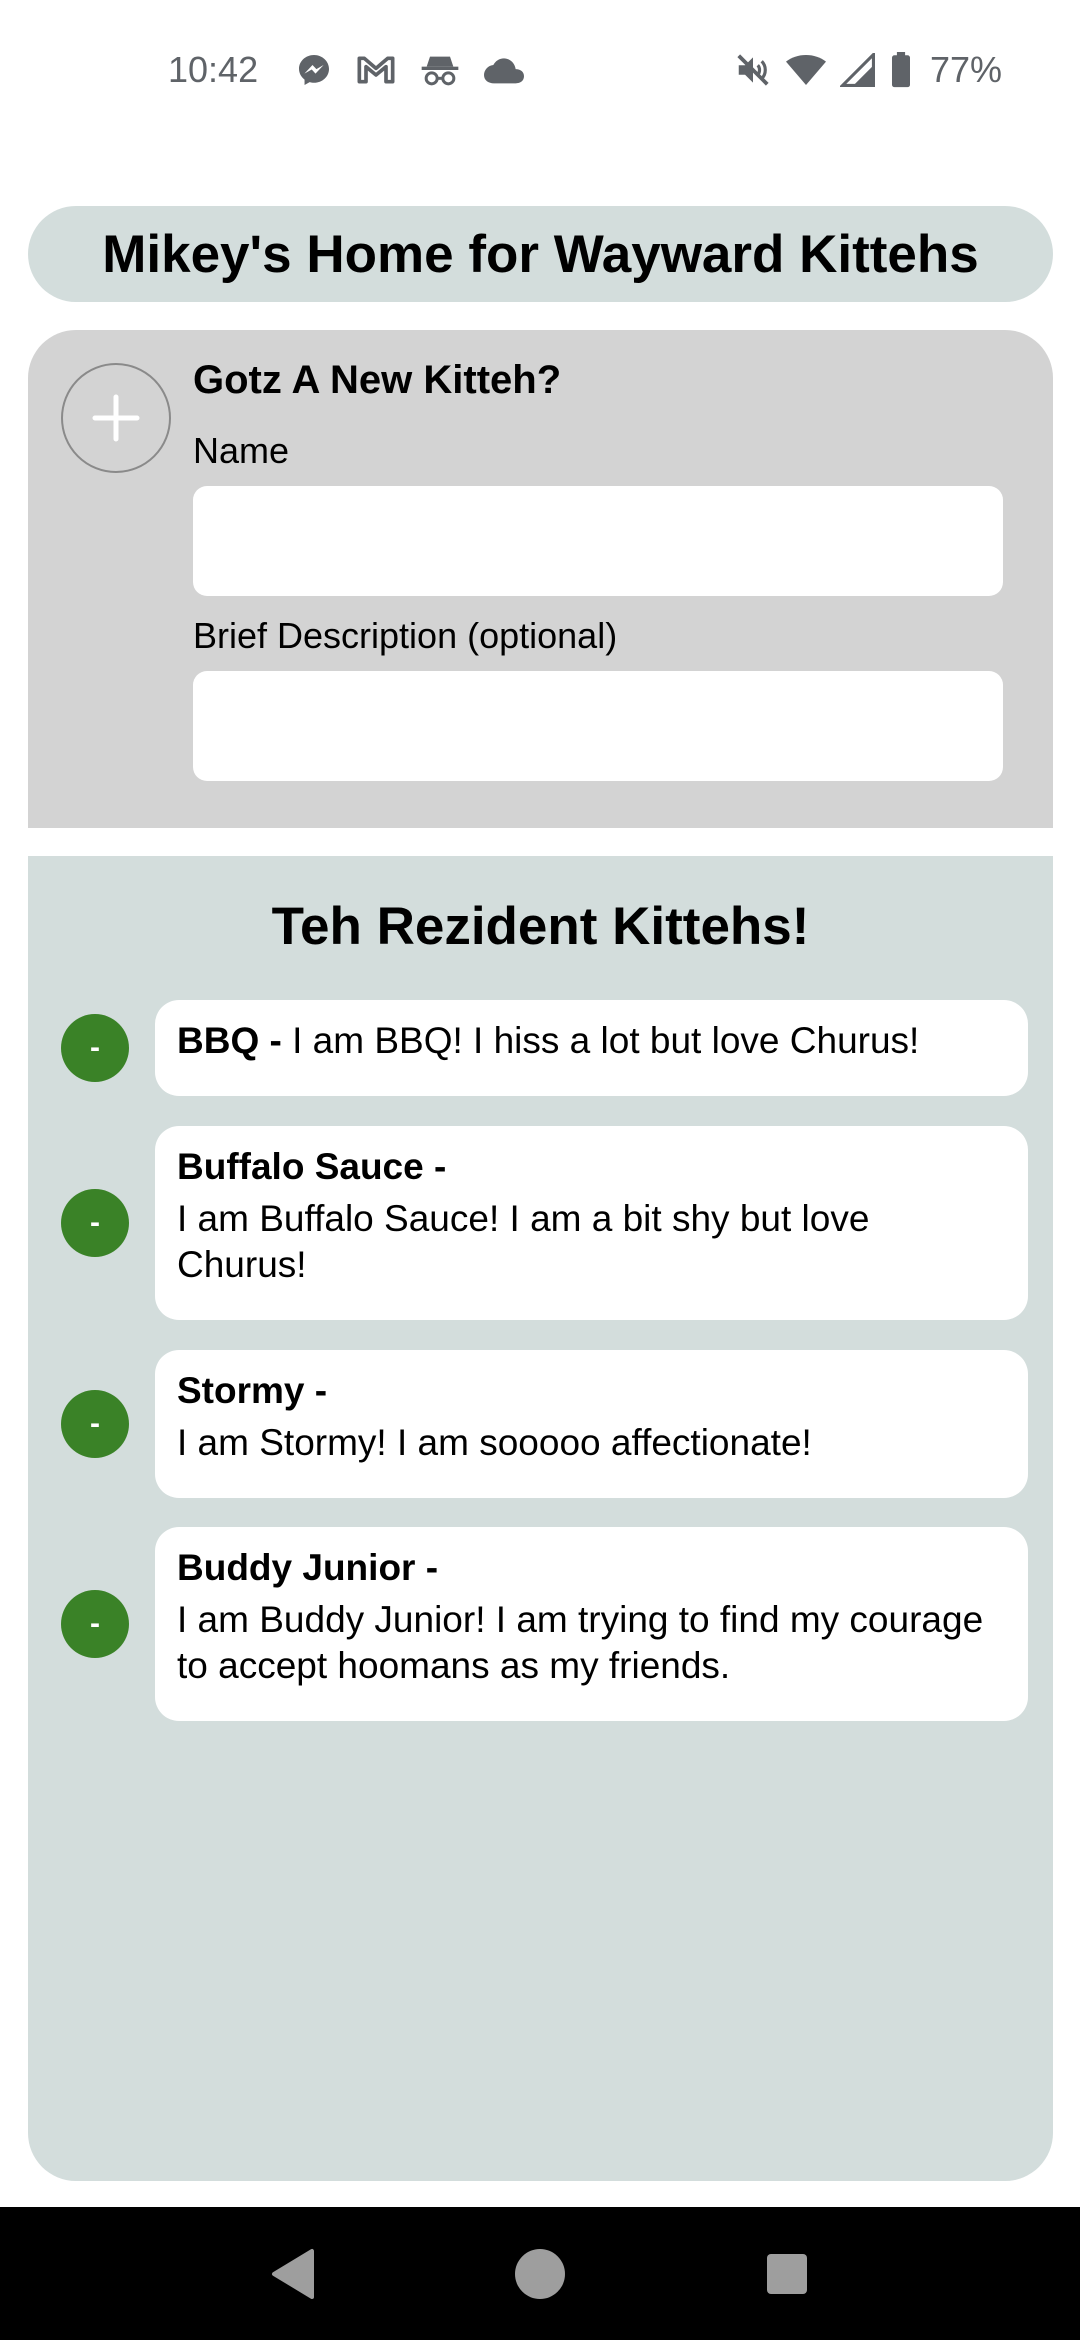 The image size is (1080, 2340). I want to click on description-input, so click(598, 726).